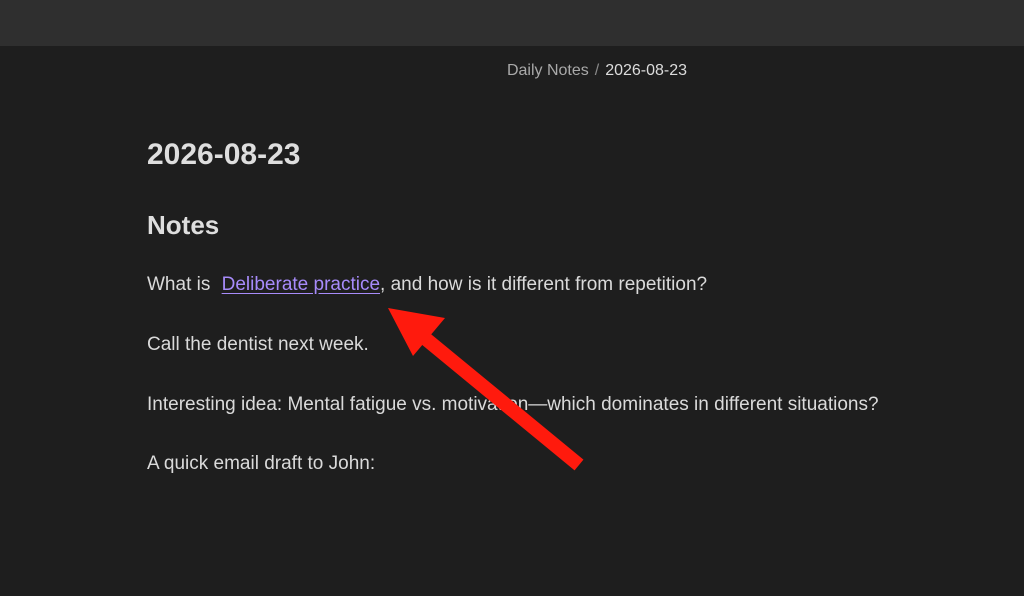 This screenshot has height=596, width=1024. I want to click on breadcrumb: Daily Notes / 2026-08-23, so click(512, 71).